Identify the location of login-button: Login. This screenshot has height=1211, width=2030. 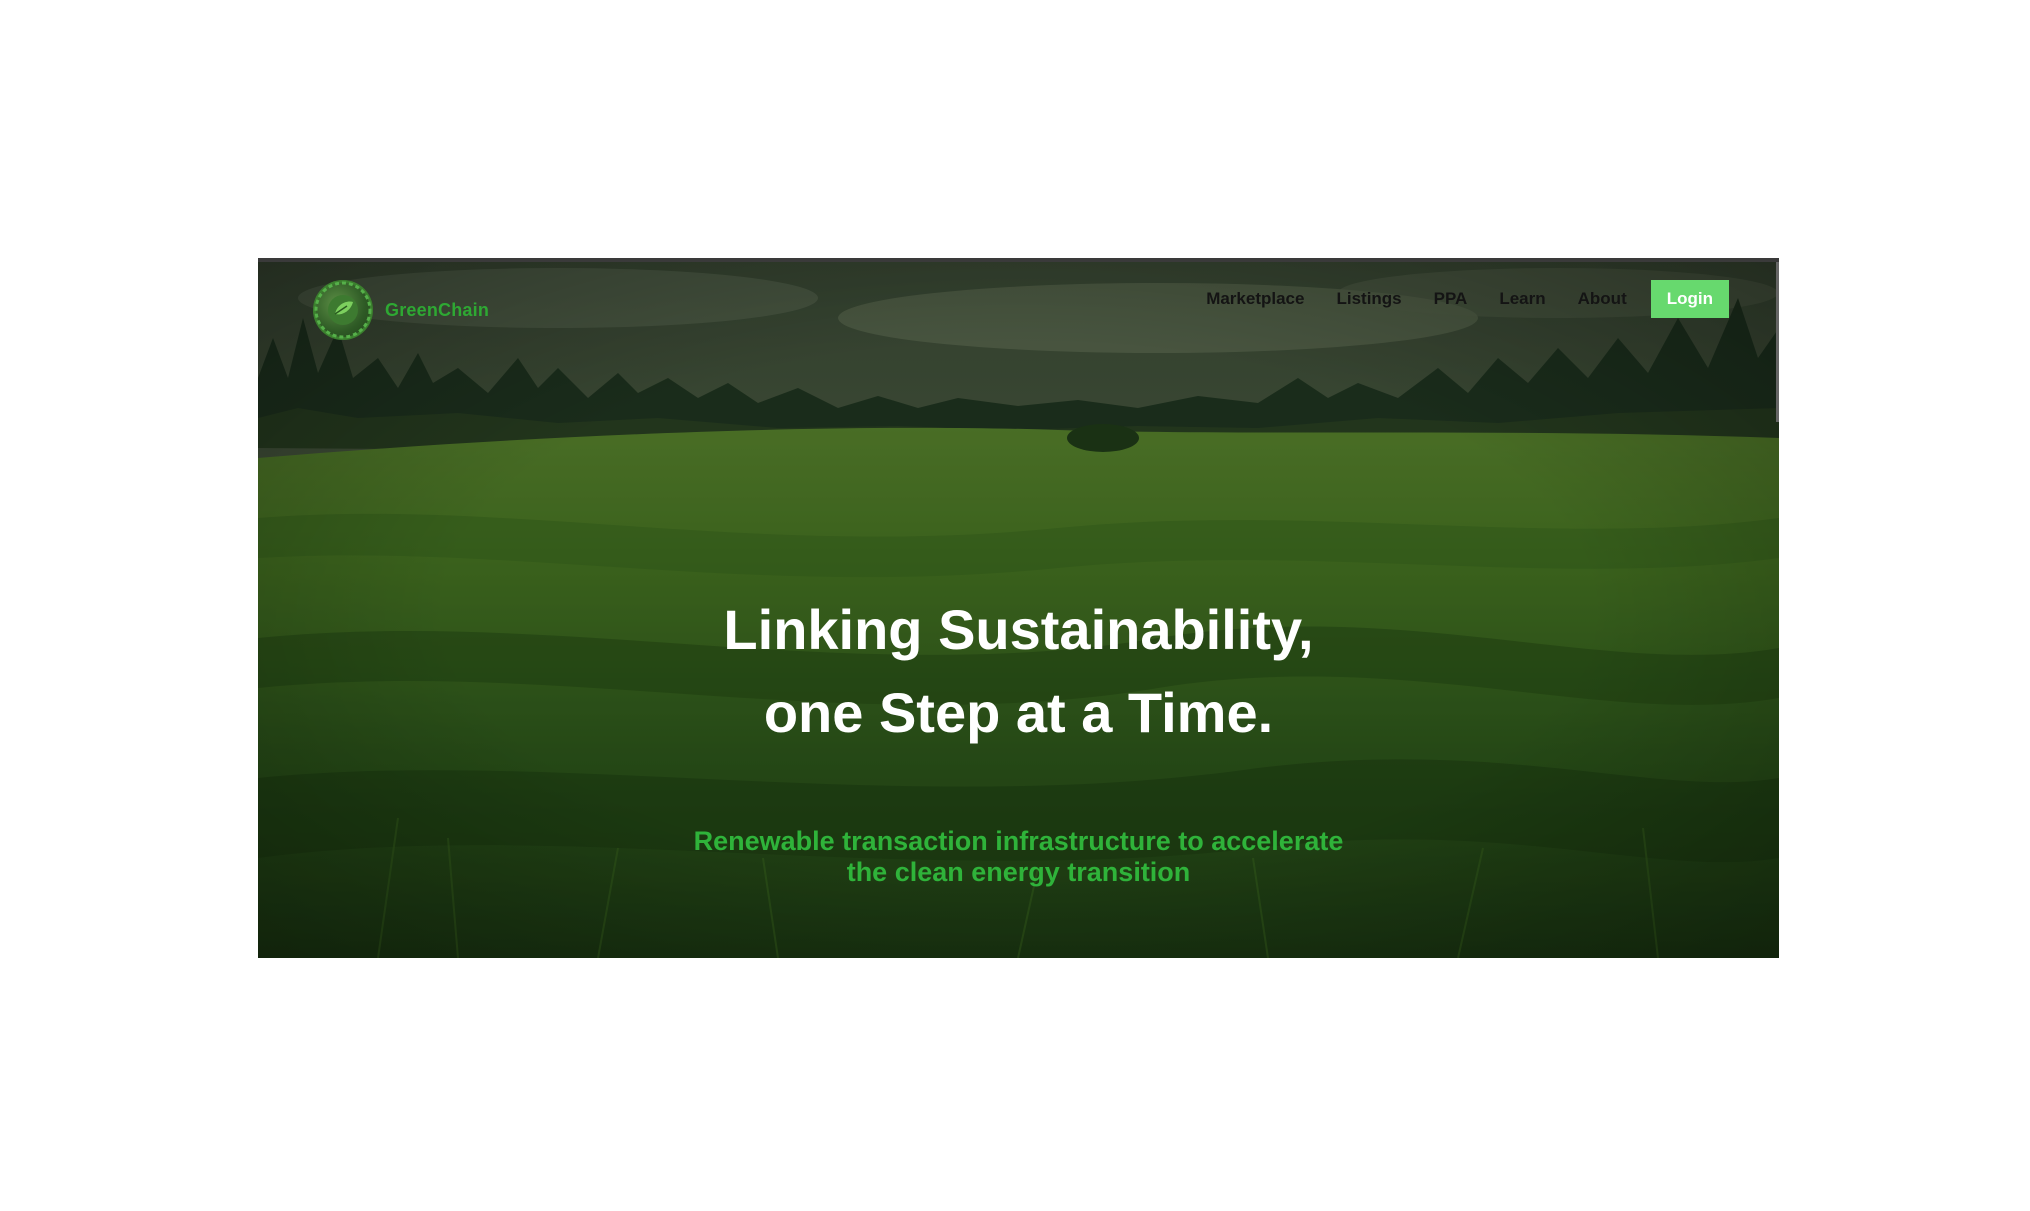
(1689, 299).